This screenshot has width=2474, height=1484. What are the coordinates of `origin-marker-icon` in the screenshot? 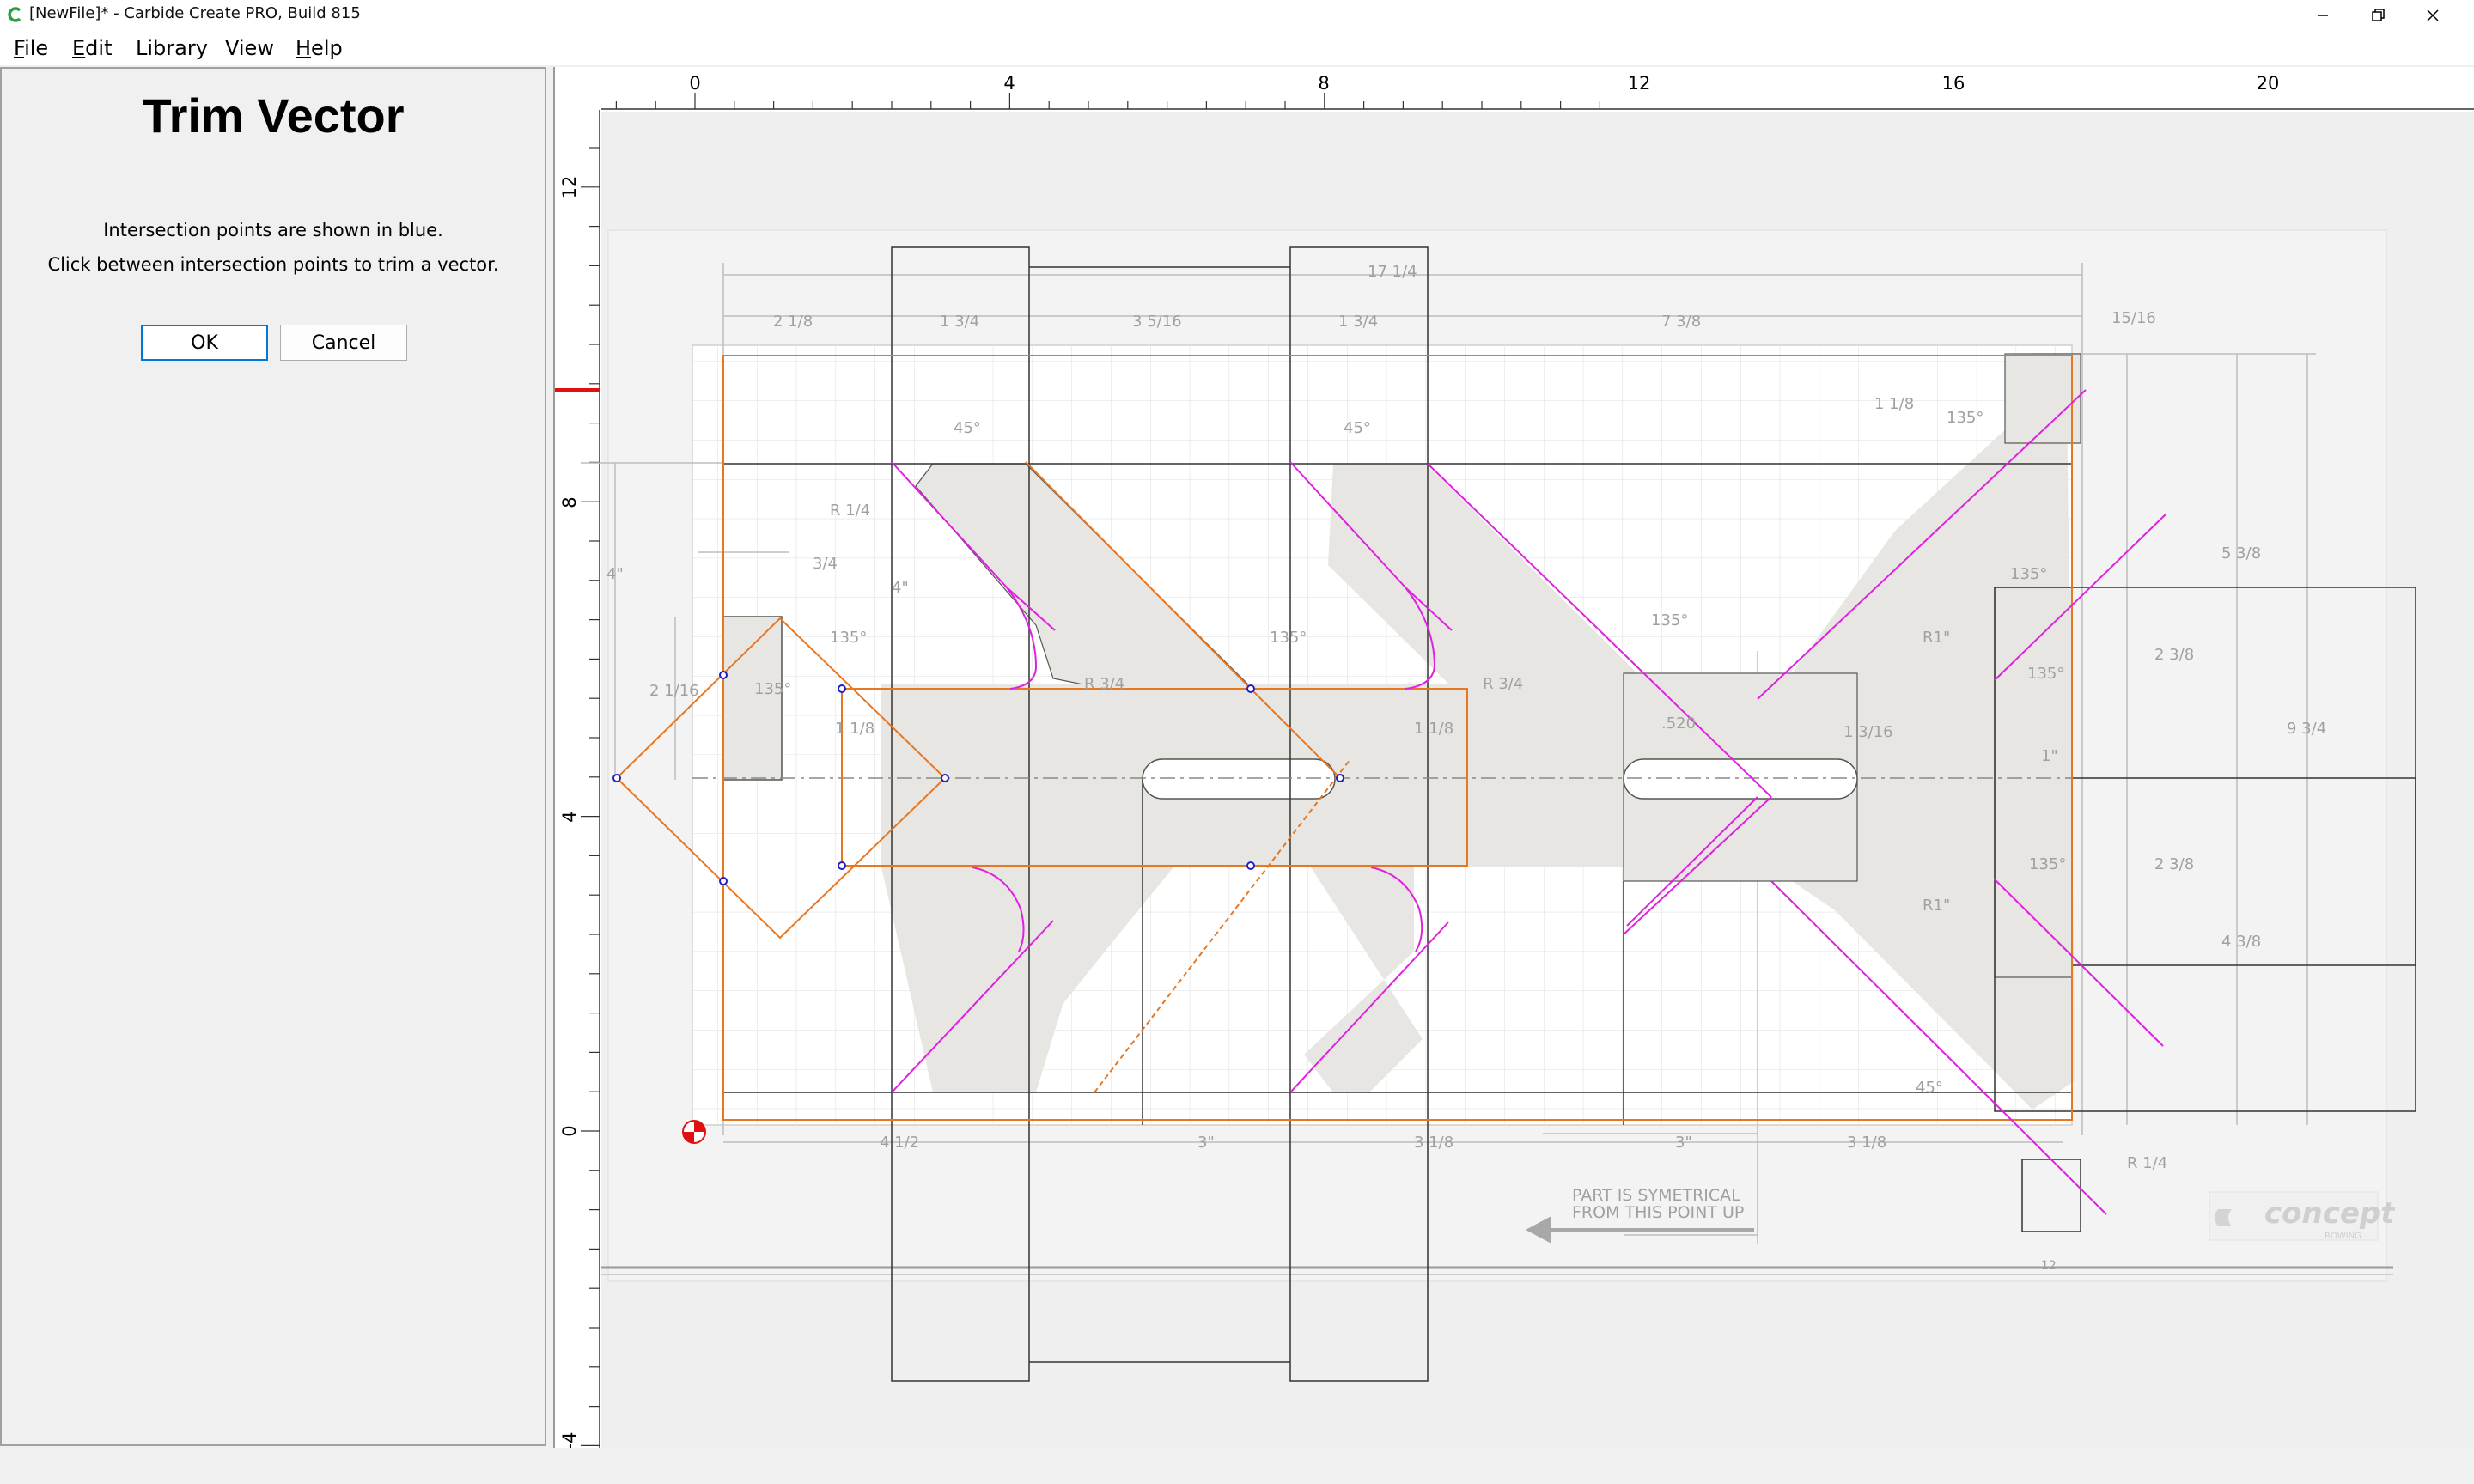 It's located at (694, 1132).